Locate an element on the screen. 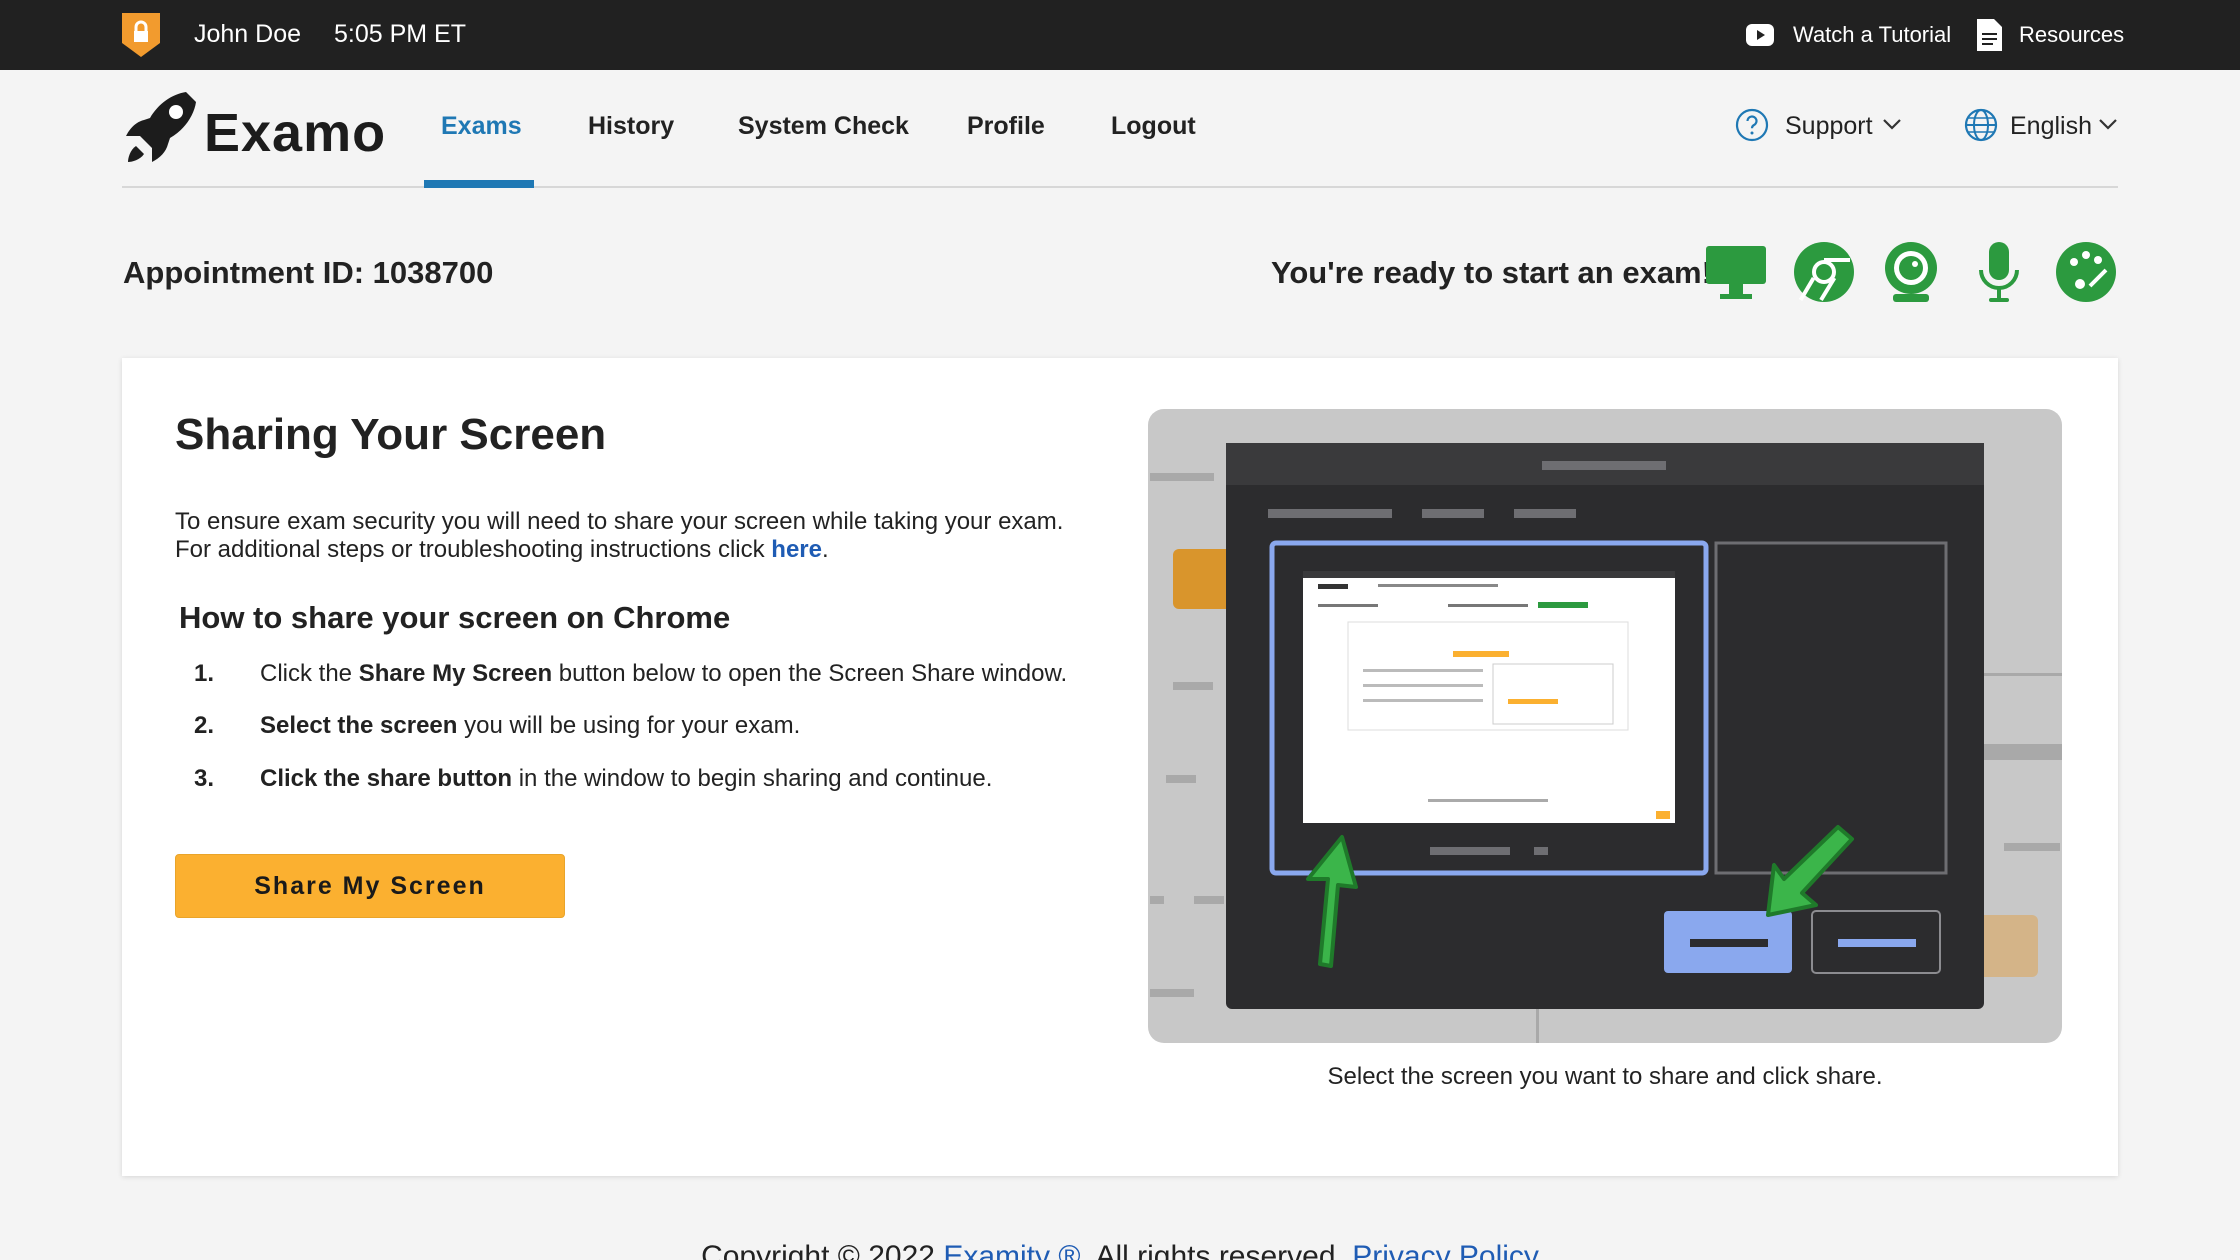 The image size is (2240, 1260). nav-exams: Exams is located at coordinates (481, 126).